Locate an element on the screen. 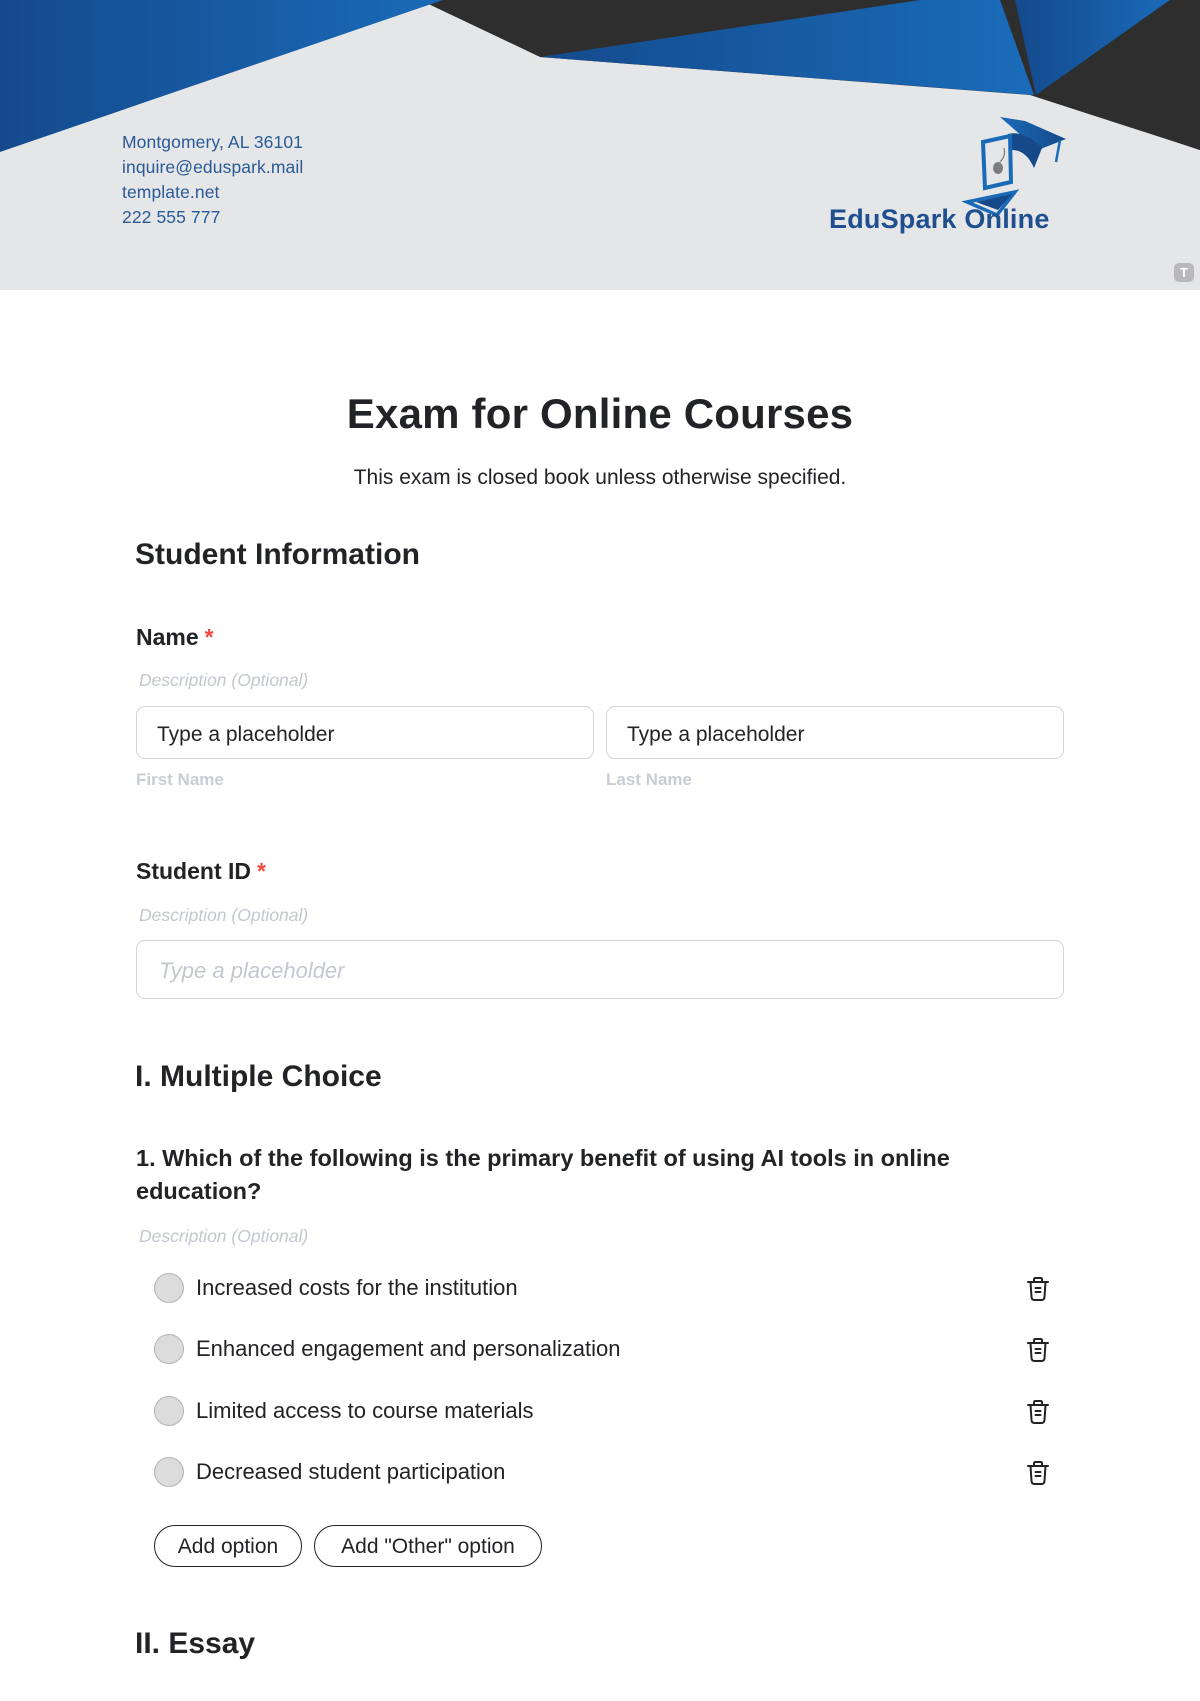 The image size is (1200, 1701). question-1-description: Description (Optional) is located at coordinates (223, 1236).